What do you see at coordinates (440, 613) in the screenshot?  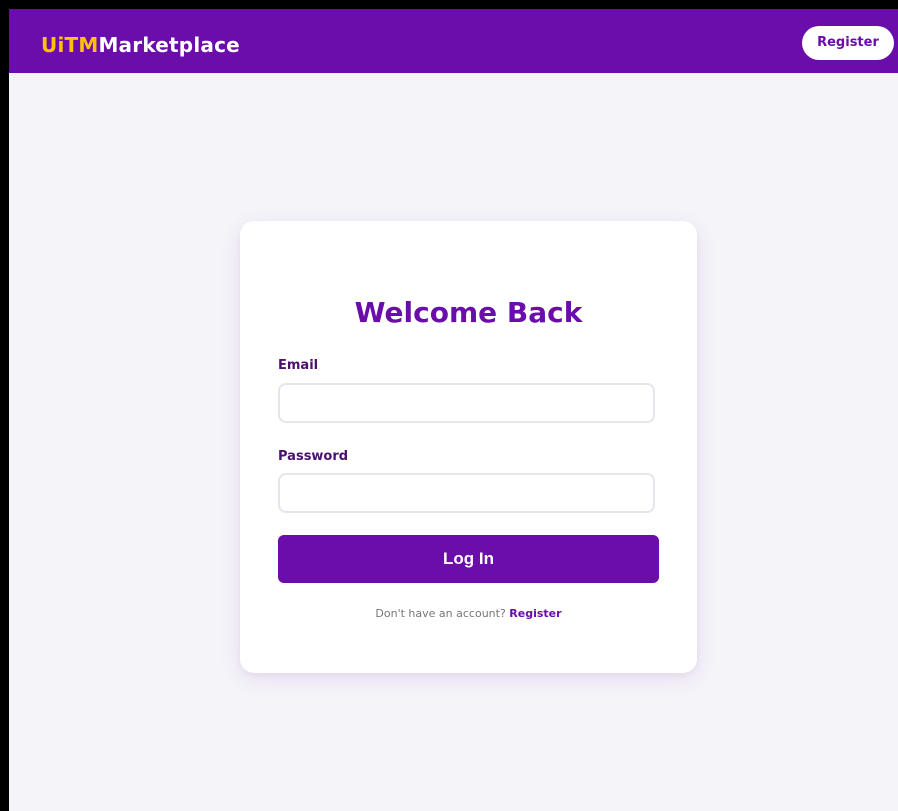 I see `signup-prompt-text: Don't have an account?` at bounding box center [440, 613].